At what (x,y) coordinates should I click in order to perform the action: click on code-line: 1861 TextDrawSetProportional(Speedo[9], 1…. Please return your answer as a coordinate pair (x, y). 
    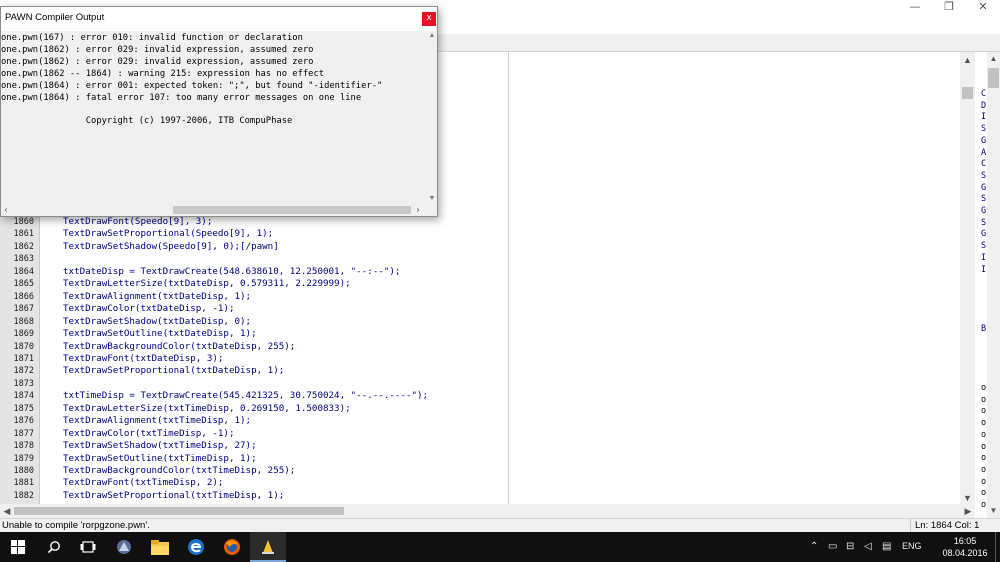
    Looking at the image, I should click on (480, 234).